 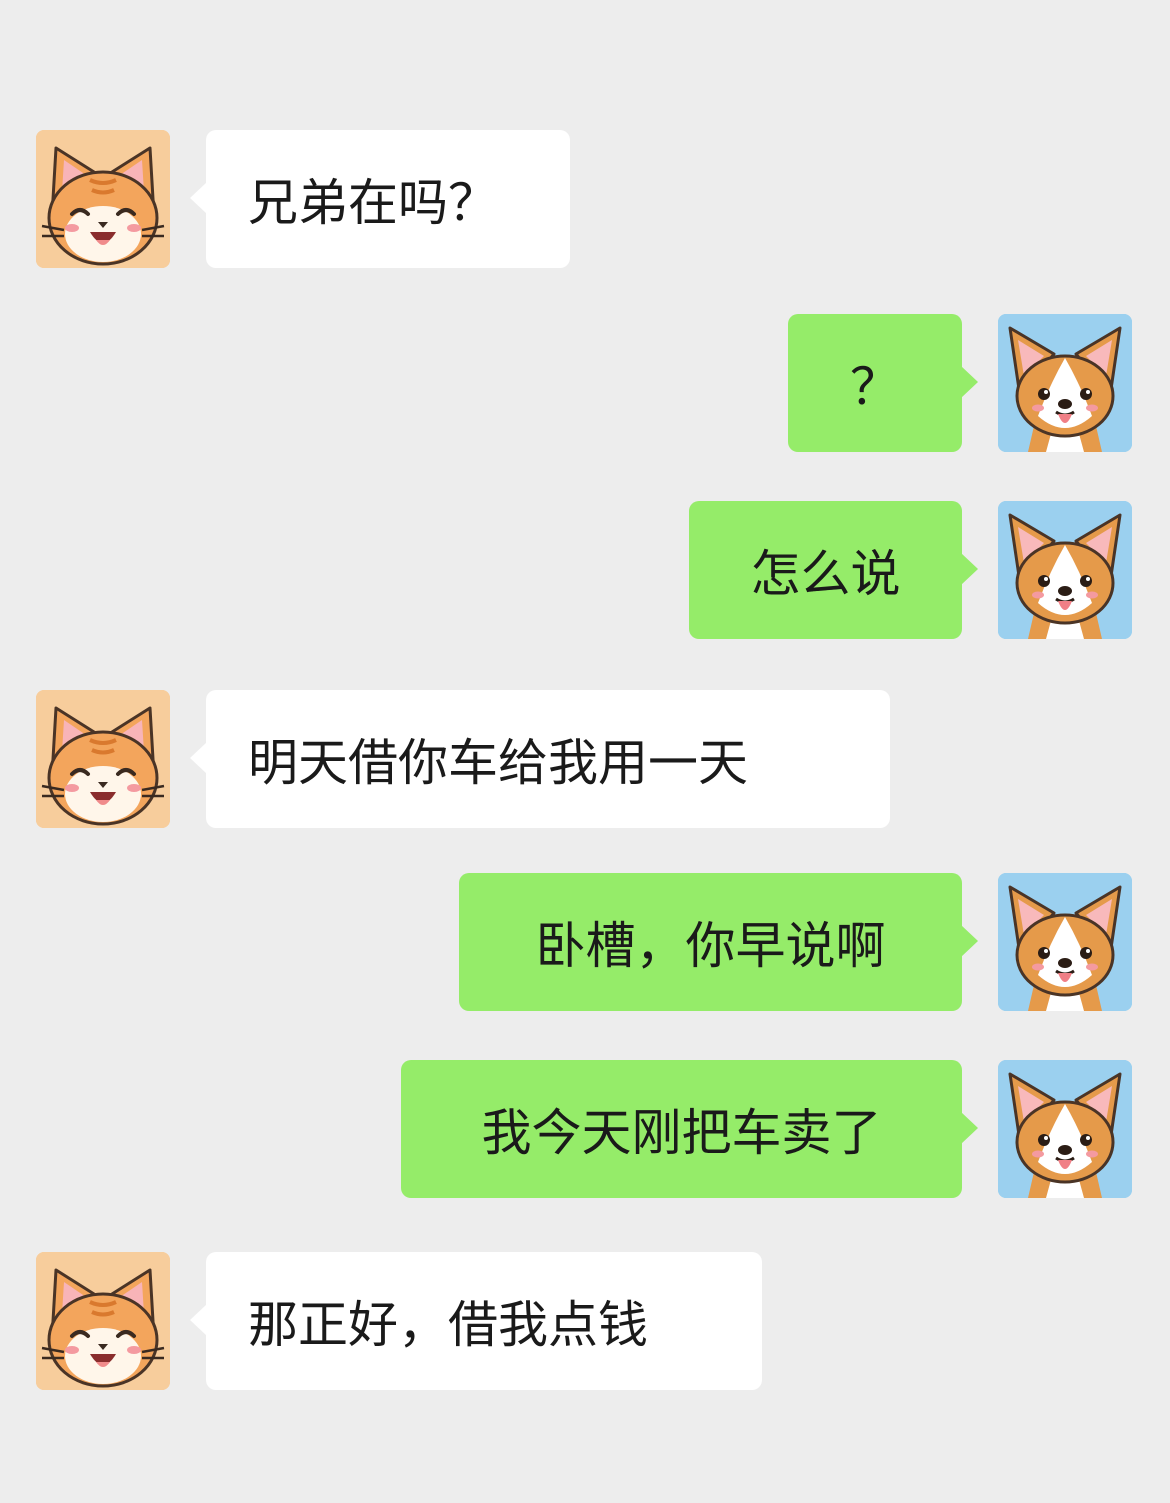 What do you see at coordinates (484, 1321) in the screenshot?
I see `incoming-message-bubble: 那正好，借我点钱` at bounding box center [484, 1321].